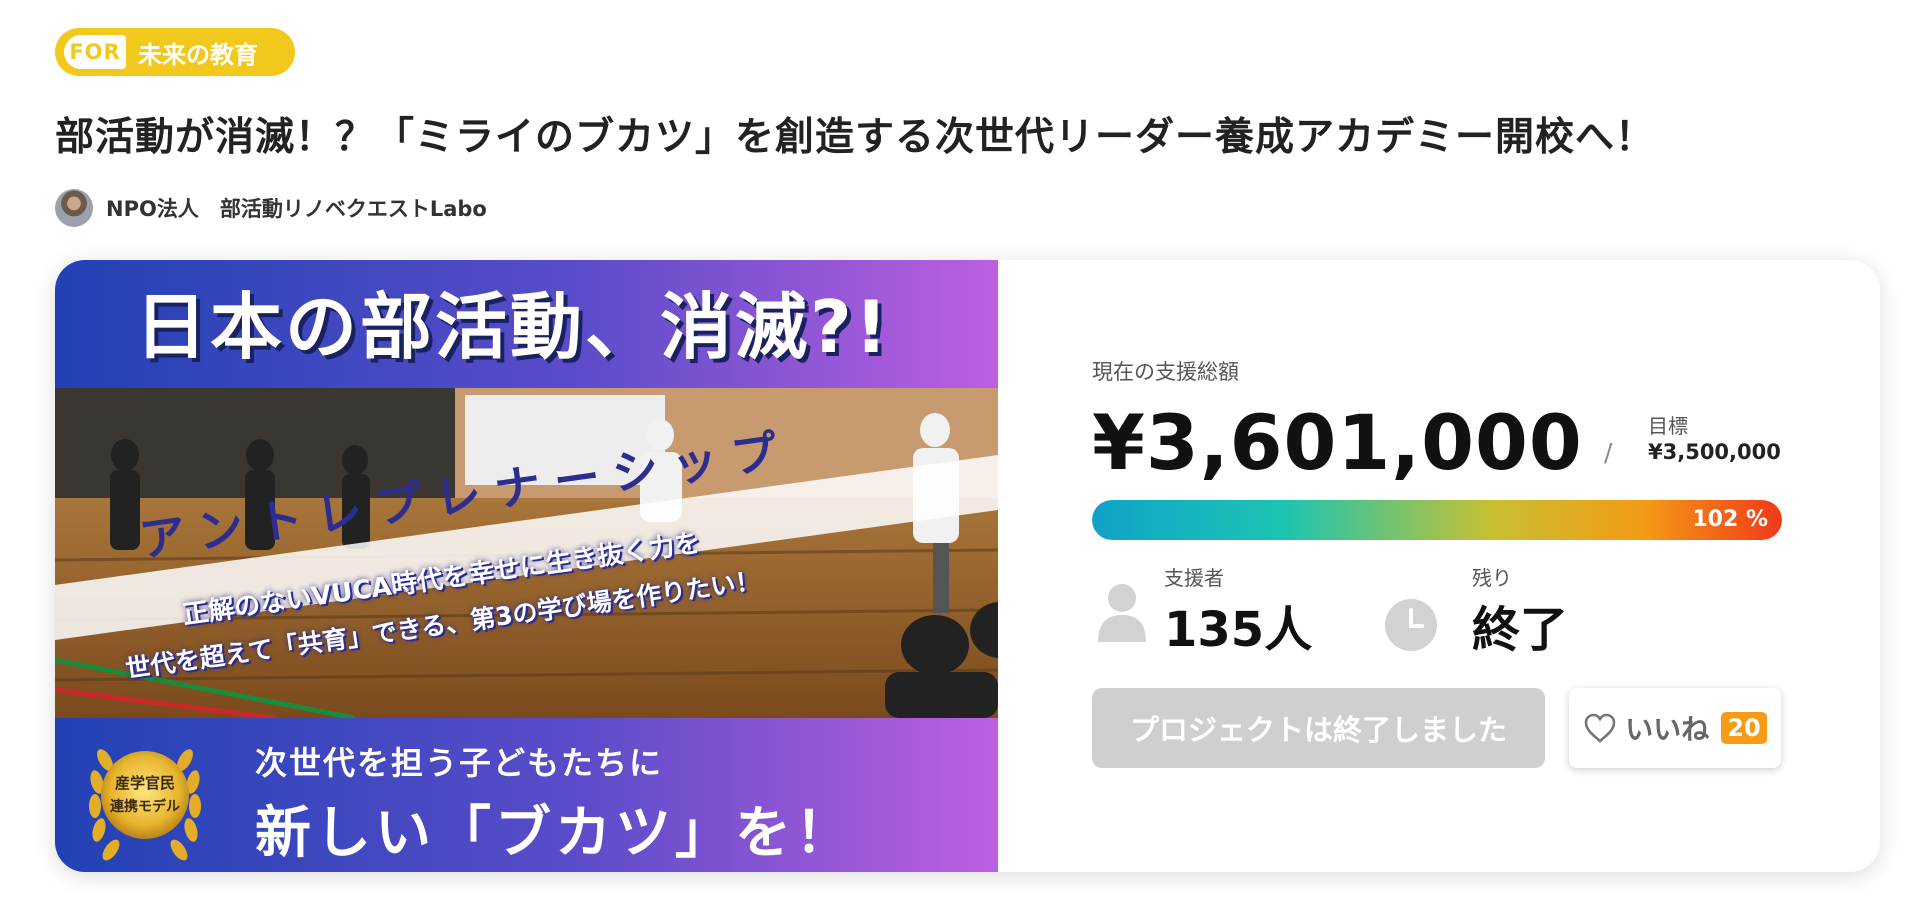 This screenshot has height=909, width=1920. What do you see at coordinates (1714, 452) in the screenshot?
I see `goal-value: ¥3,500,000` at bounding box center [1714, 452].